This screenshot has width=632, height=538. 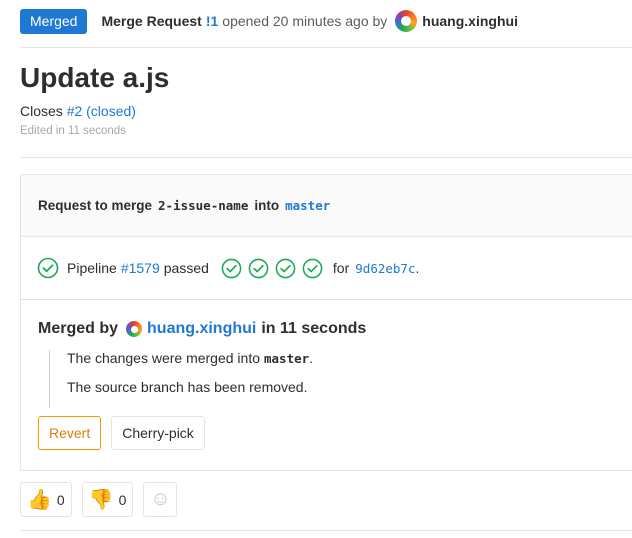 I want to click on sha-suffix: ., so click(x=417, y=268).